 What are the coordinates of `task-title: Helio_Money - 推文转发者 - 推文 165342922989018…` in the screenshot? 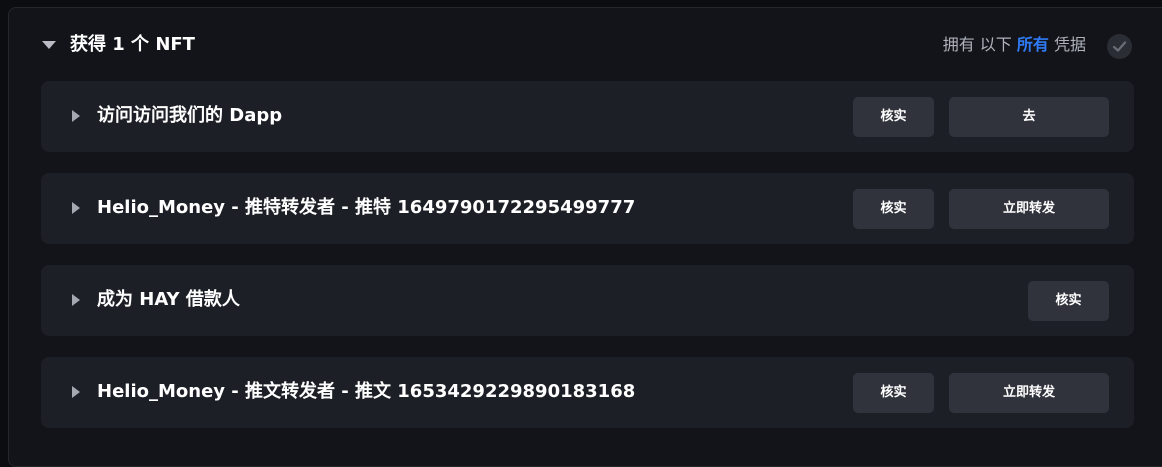 It's located at (366, 391).